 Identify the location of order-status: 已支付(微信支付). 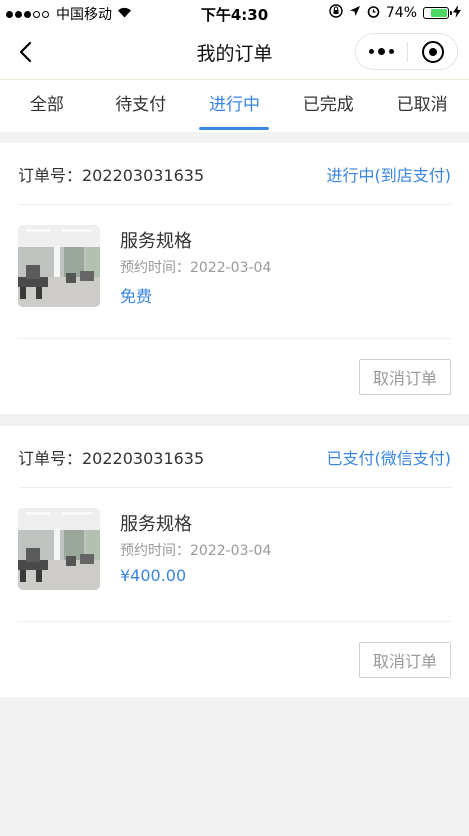
(389, 458).